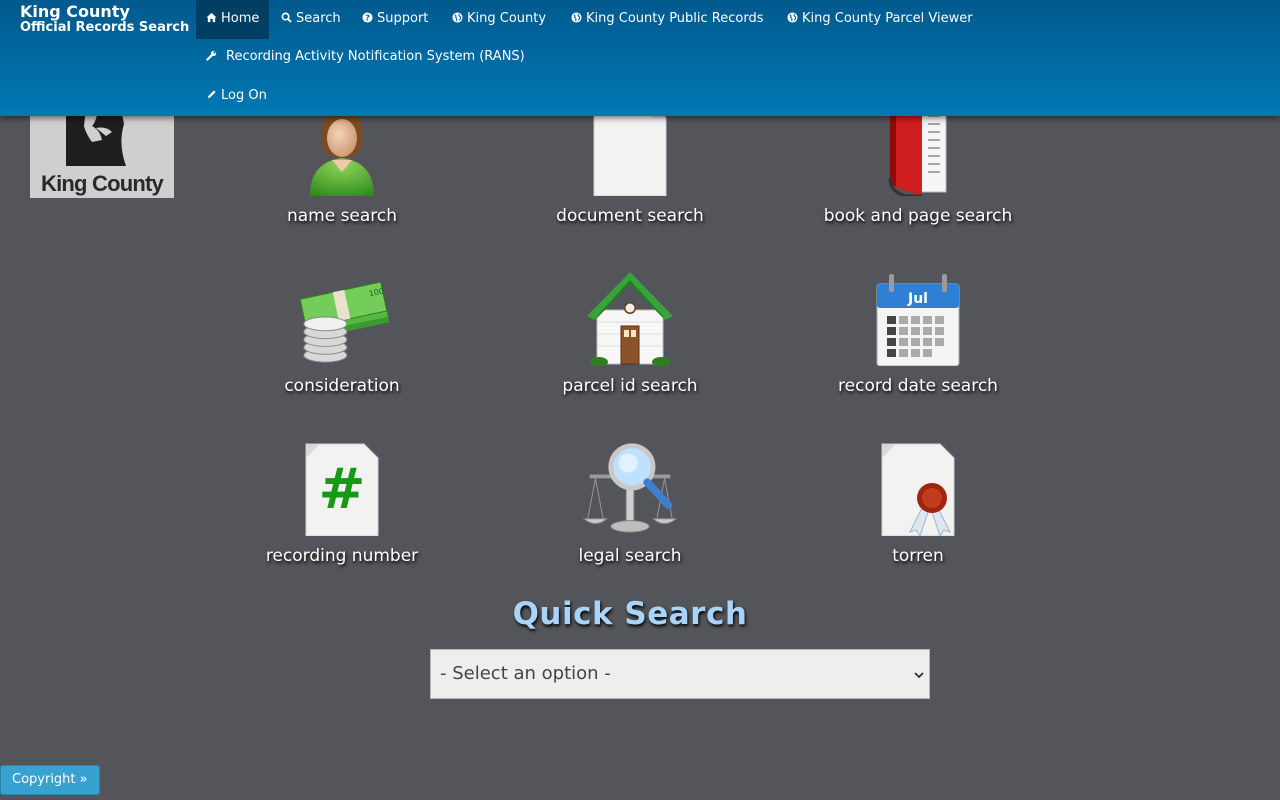 The height and width of the screenshot is (800, 1280). Describe the element at coordinates (525, 673) in the screenshot. I see `quick-search-selected-value: - Select an option -` at that location.